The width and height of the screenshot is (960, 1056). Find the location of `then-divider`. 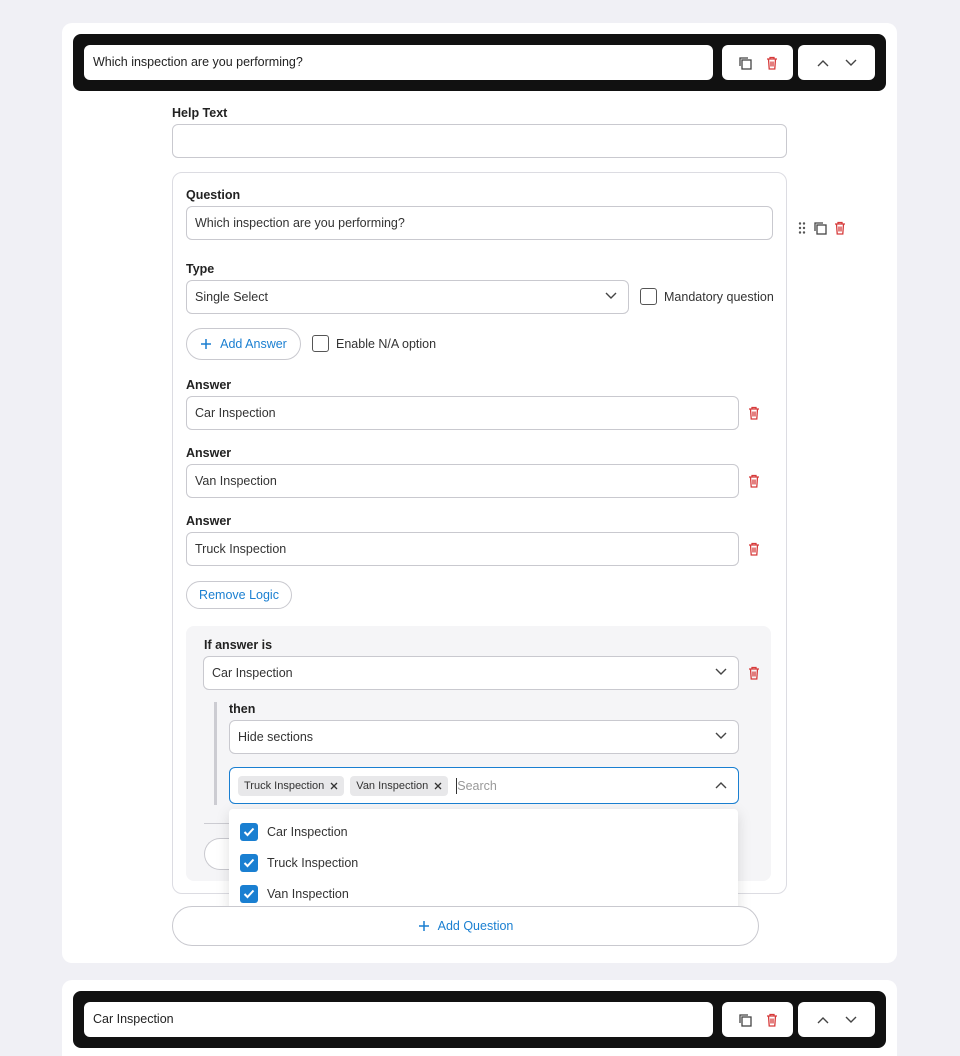

then-divider is located at coordinates (215, 753).